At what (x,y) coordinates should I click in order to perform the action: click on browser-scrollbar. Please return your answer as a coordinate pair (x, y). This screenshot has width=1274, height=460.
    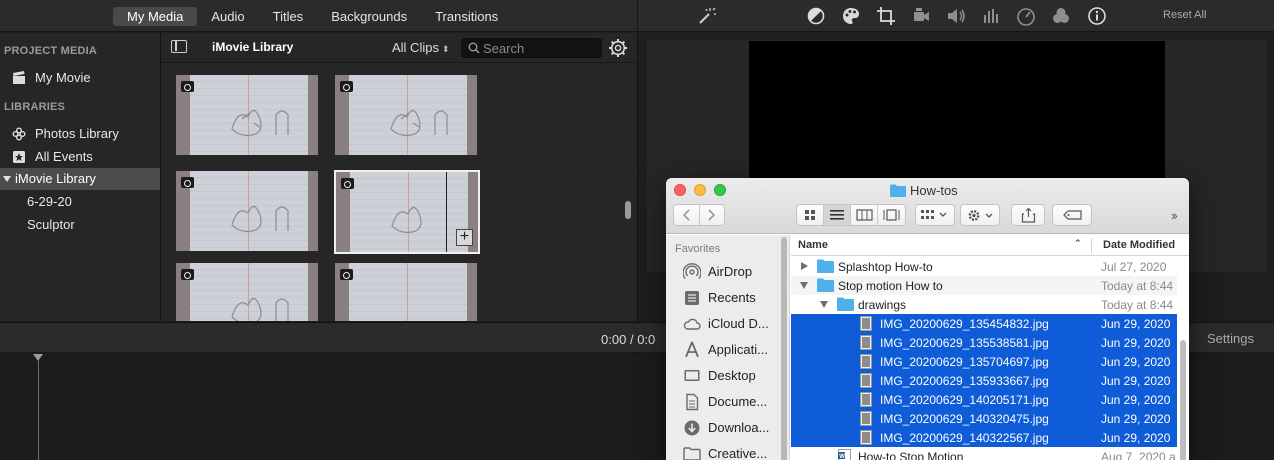
    Looking at the image, I should click on (628, 210).